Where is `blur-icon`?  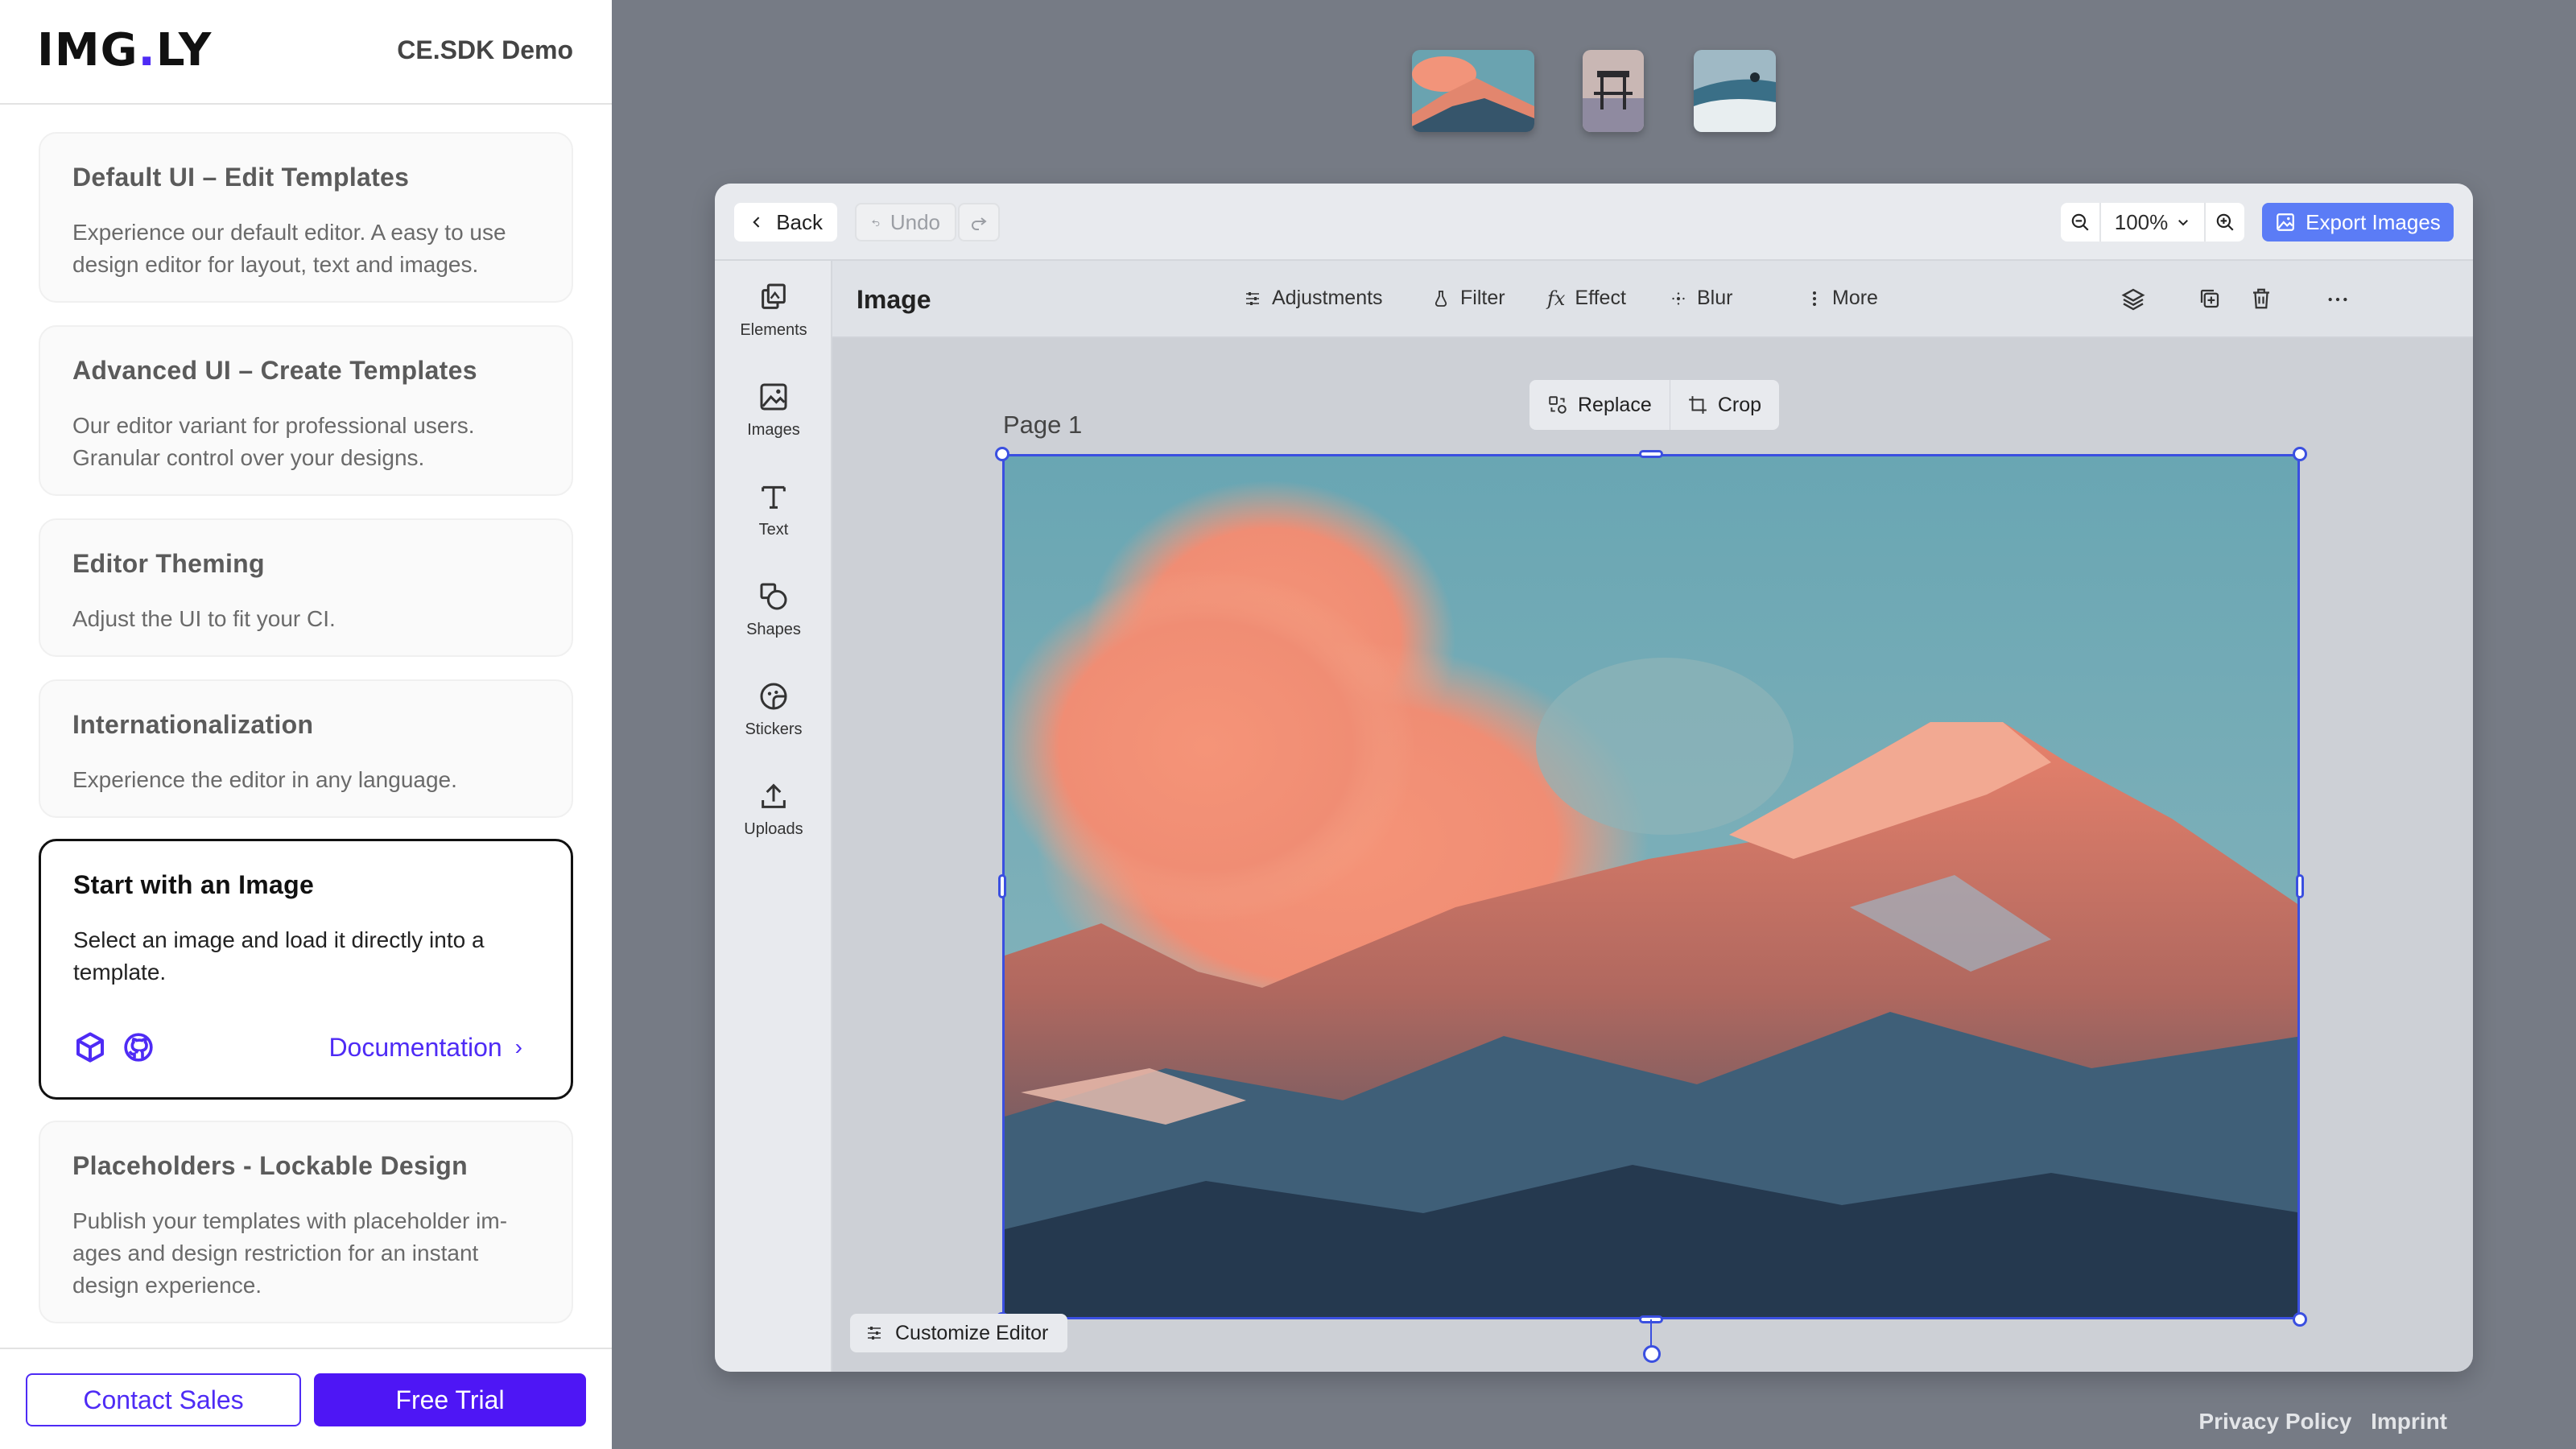
blur-icon is located at coordinates (1678, 299).